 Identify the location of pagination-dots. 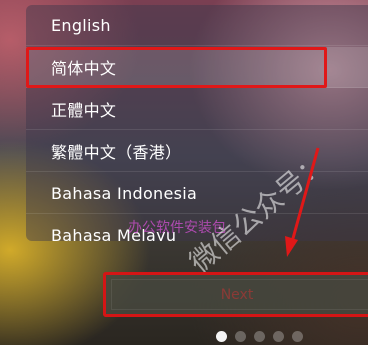
(259, 336).